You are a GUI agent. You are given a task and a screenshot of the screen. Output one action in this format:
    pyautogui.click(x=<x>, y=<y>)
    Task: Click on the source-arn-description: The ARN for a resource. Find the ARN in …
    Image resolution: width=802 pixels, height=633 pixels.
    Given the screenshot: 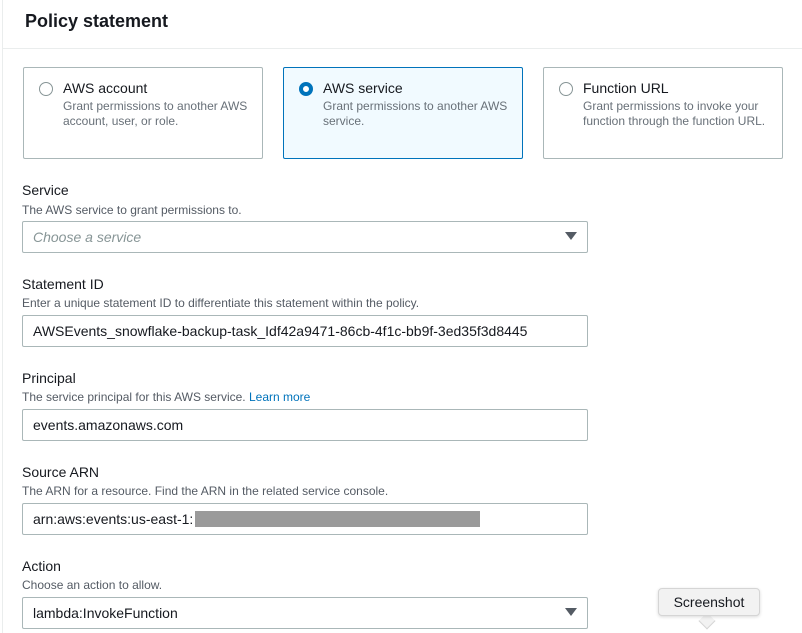 What is the action you would take?
    pyautogui.click(x=205, y=491)
    